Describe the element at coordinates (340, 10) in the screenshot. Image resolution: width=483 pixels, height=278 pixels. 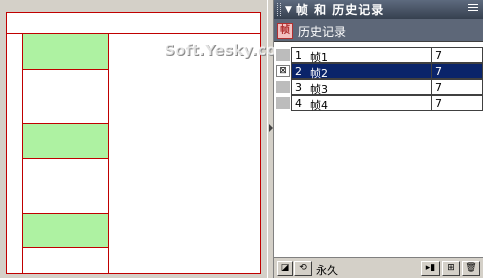
I see `panel-title: 帧 和 历史记录` at that location.